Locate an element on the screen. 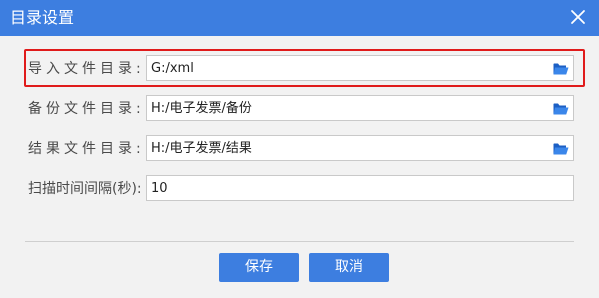 The image size is (599, 298). import-directory-label: 导入文件目录: is located at coordinates (86, 69).